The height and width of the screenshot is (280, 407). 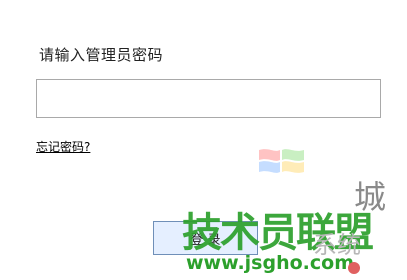 I want to click on watermark-dot, so click(x=354, y=268).